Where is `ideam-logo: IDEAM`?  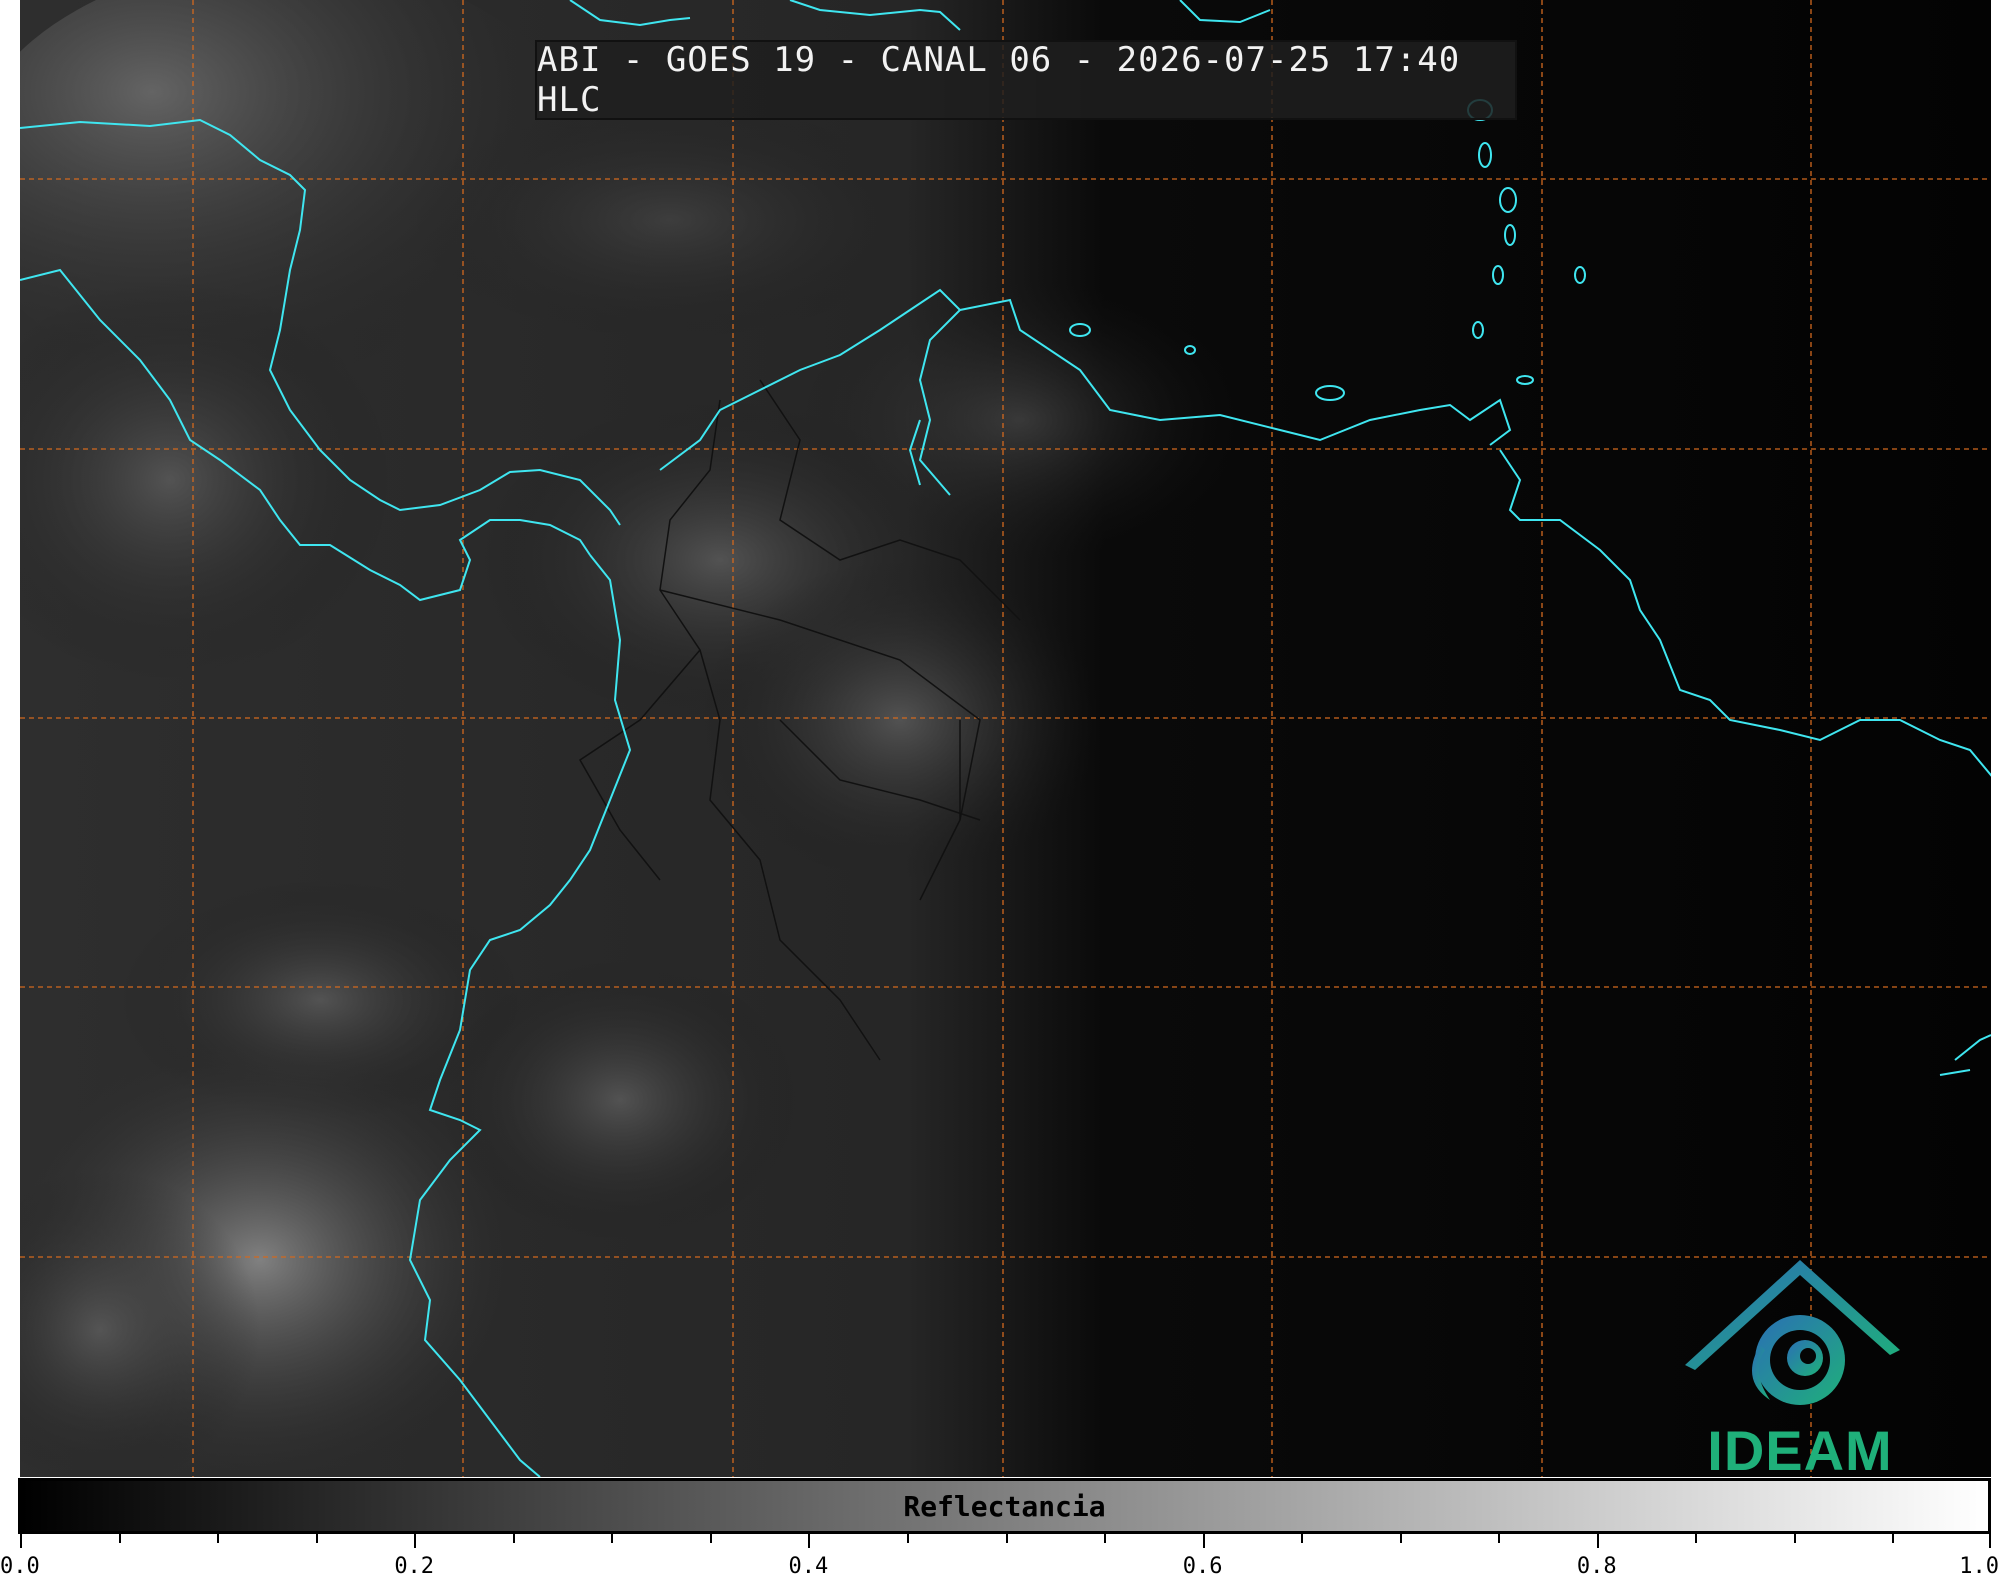 ideam-logo: IDEAM is located at coordinates (1800, 1363).